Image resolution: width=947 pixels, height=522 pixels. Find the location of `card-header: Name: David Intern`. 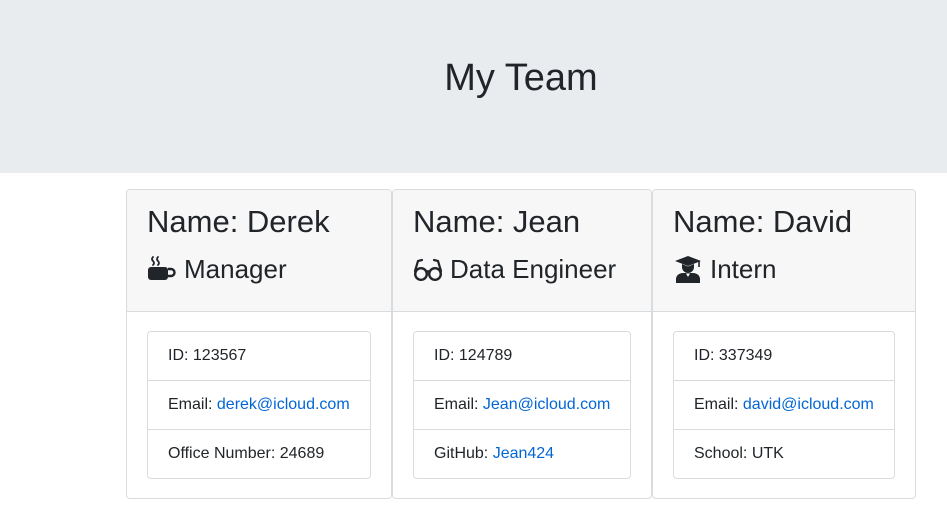

card-header: Name: David Intern is located at coordinates (784, 251).